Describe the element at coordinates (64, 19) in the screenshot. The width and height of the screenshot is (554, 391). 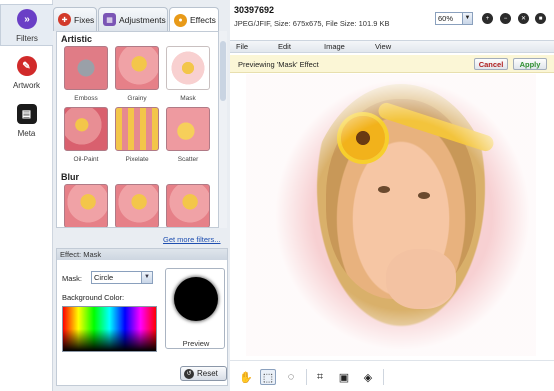
I see `wrench-icon: ✚` at that location.